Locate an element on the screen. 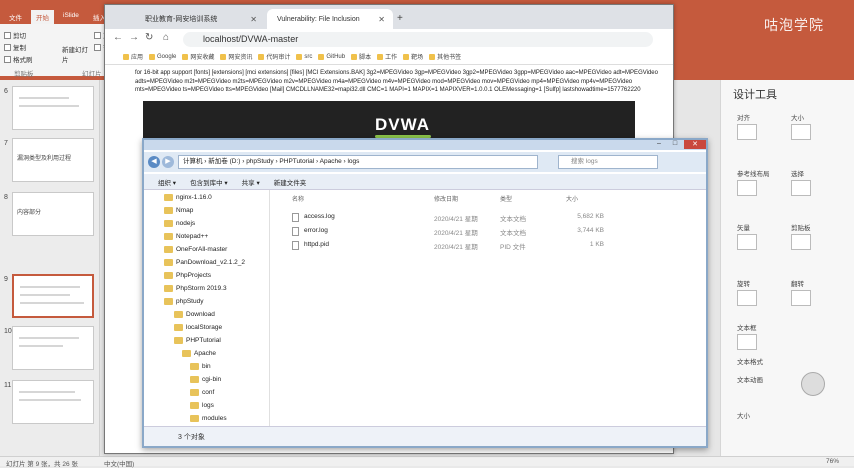 The height and width of the screenshot is (468, 854). select-button is located at coordinates (801, 188).